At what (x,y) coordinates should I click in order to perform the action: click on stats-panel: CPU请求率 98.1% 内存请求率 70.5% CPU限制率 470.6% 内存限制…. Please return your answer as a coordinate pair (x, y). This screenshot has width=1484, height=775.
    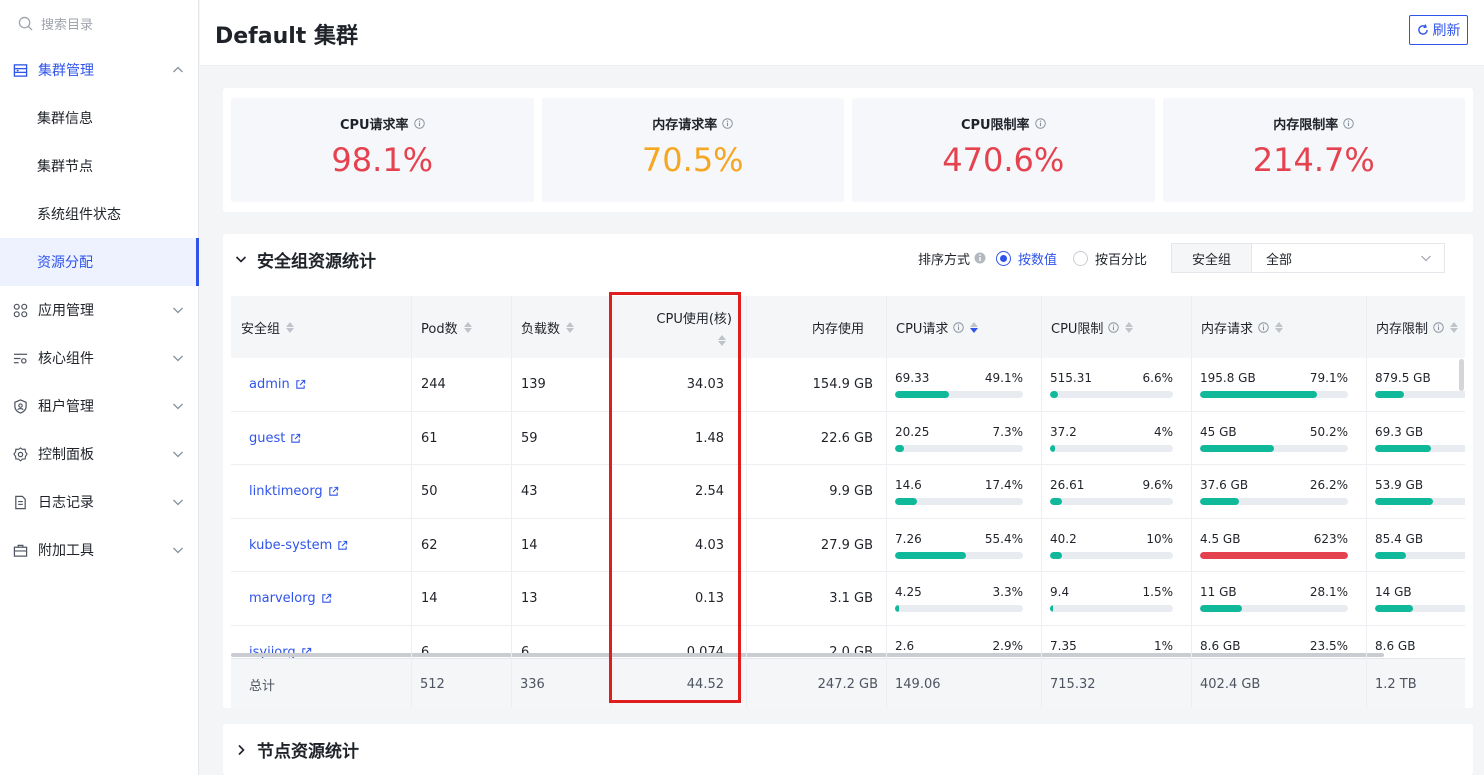
    Looking at the image, I should click on (848, 150).